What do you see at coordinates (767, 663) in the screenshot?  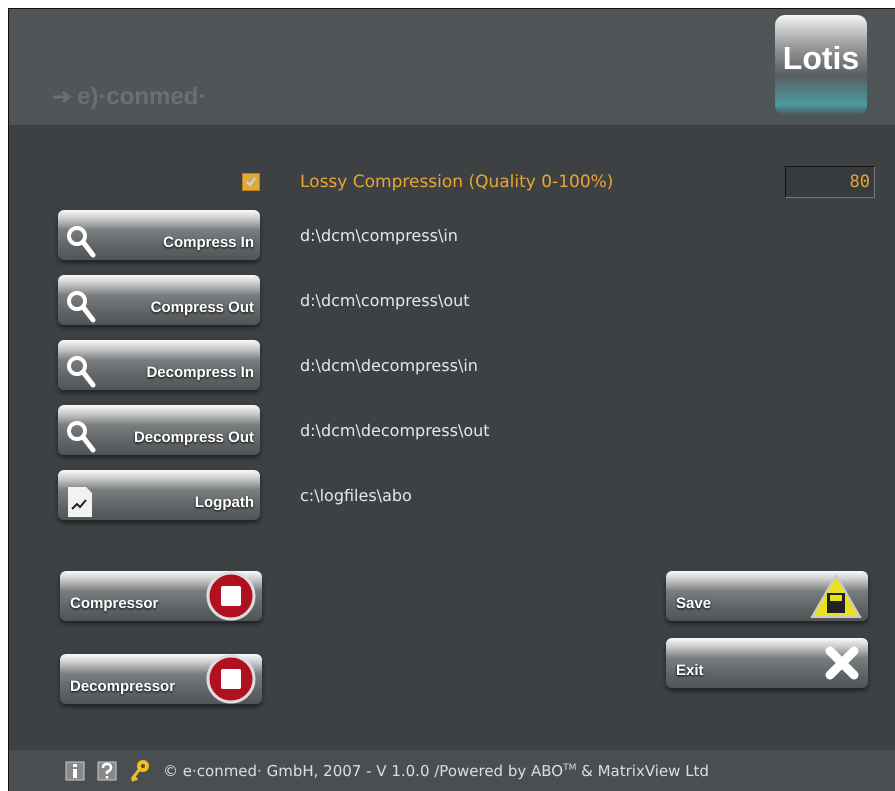 I see `exit-button: Exit` at bounding box center [767, 663].